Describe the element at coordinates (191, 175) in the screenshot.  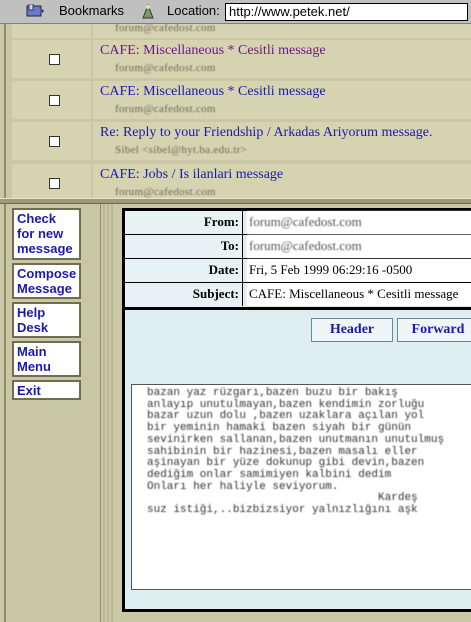
I see `message-subject-link: CAFE: Jobs / Is ilanlari message` at that location.